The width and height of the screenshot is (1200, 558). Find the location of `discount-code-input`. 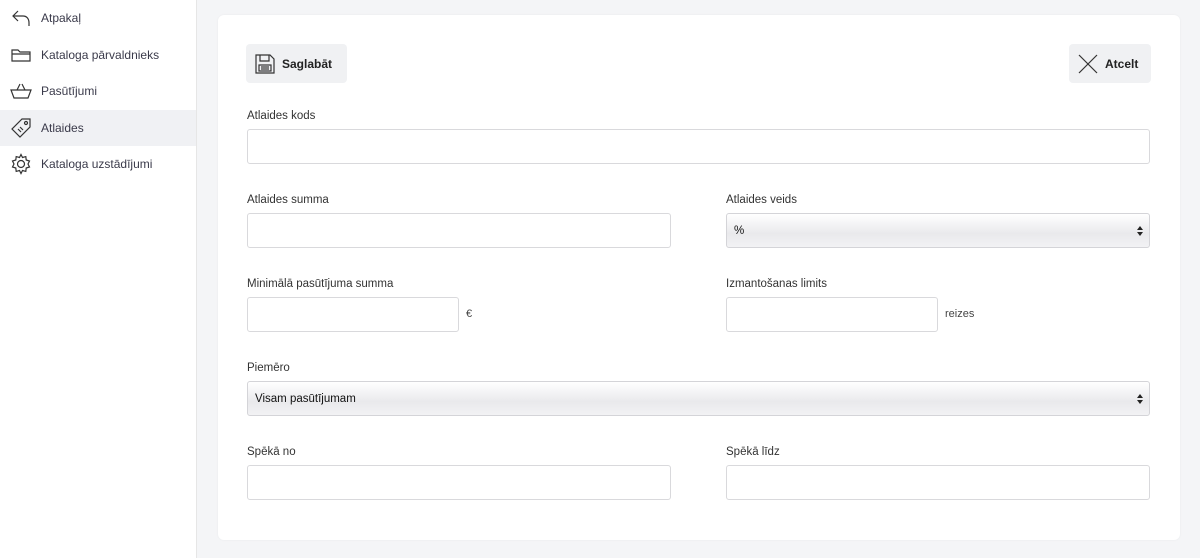

discount-code-input is located at coordinates (698, 146).